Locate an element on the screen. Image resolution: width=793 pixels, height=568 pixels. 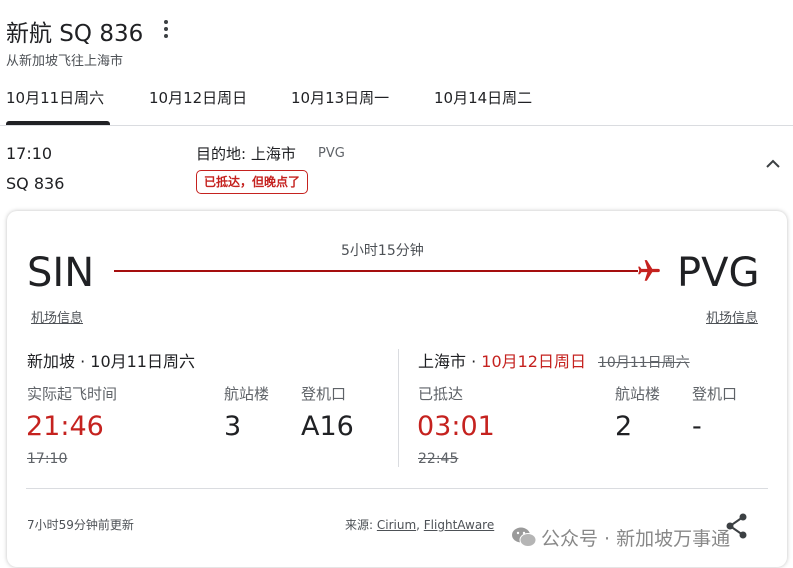
tab-oct-11: 10月11日周六 is located at coordinates (55, 97).